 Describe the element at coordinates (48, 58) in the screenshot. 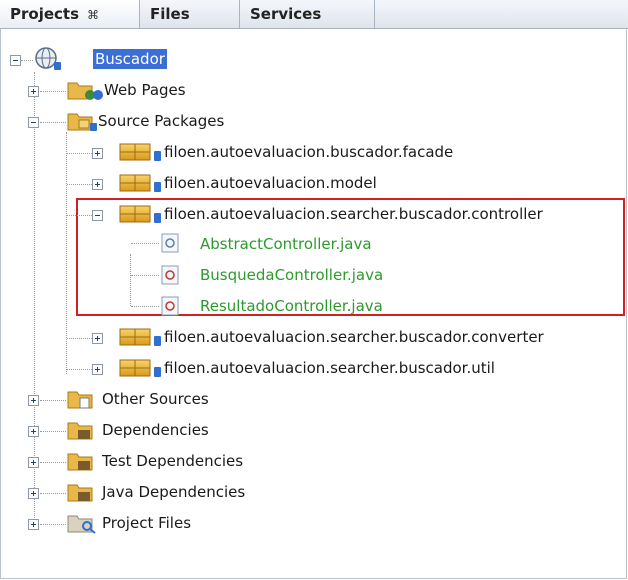

I see `web-project-icon` at that location.